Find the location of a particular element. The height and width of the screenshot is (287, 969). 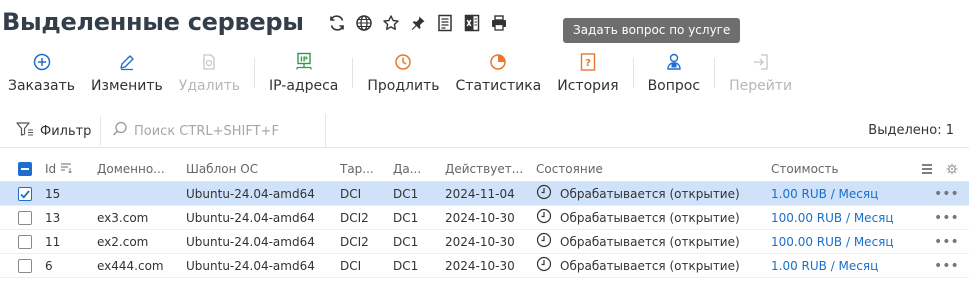

settings-gear-icon is located at coordinates (953, 168).